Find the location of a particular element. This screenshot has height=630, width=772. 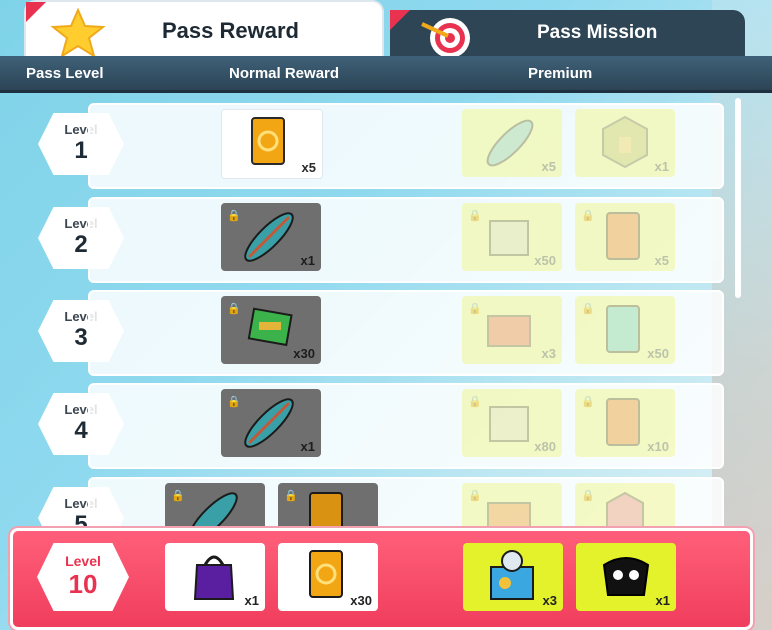

tab-pass-reward: Pass Reward is located at coordinates (204, 29).